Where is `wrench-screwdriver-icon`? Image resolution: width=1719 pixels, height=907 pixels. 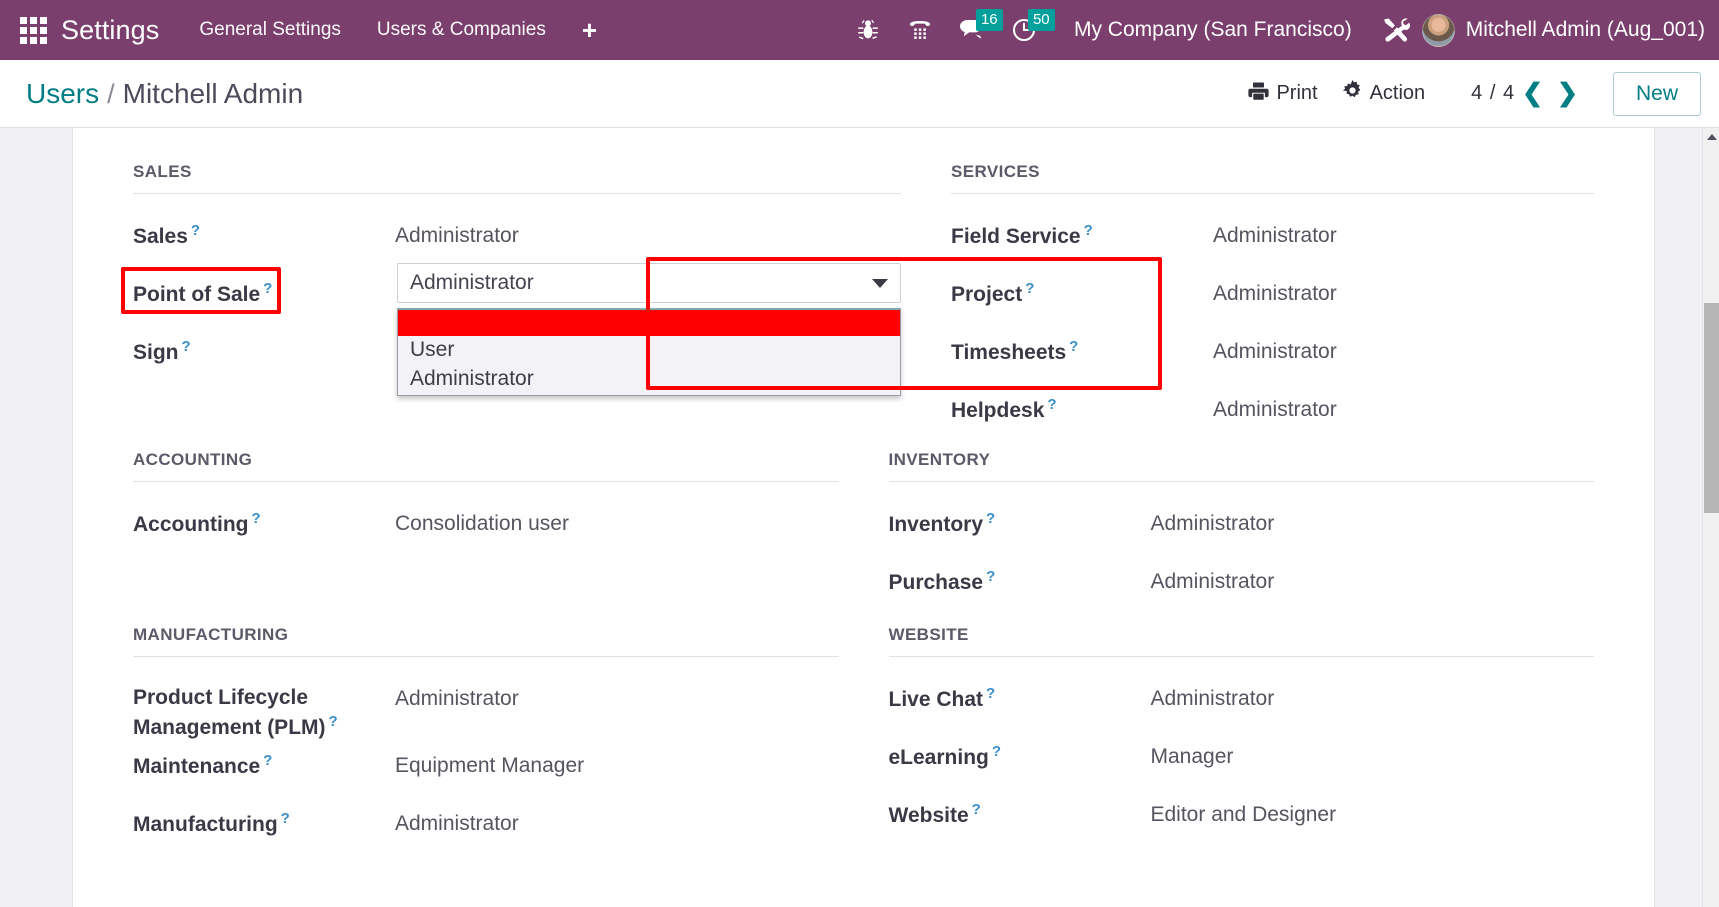 wrench-screwdriver-icon is located at coordinates (1396, 30).